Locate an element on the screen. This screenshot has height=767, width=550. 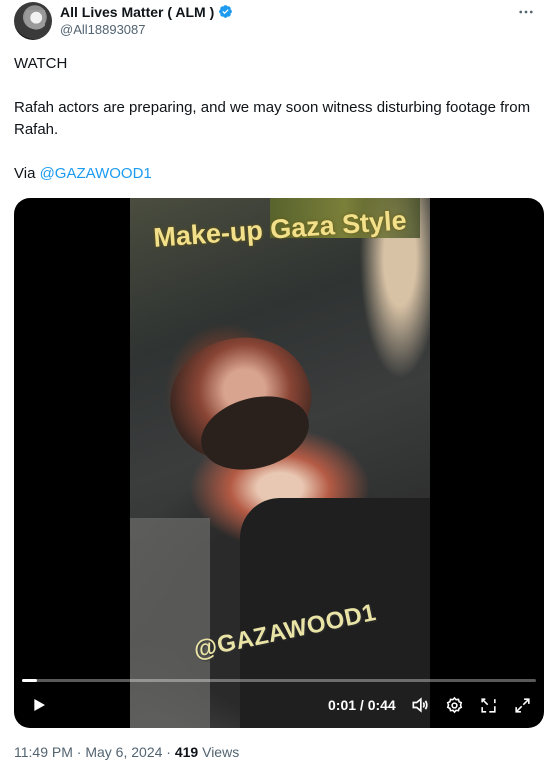
volume-button is located at coordinates (420, 705).